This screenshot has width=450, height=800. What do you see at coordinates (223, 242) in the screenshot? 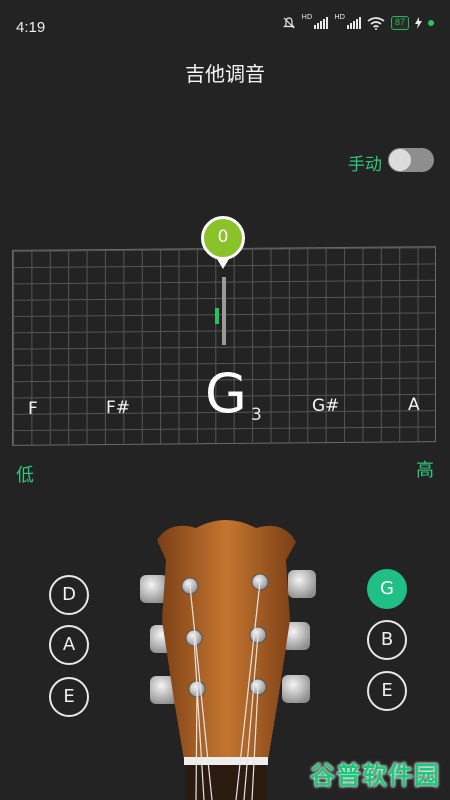
I see `cents-offset-bubble: 0` at bounding box center [223, 242].